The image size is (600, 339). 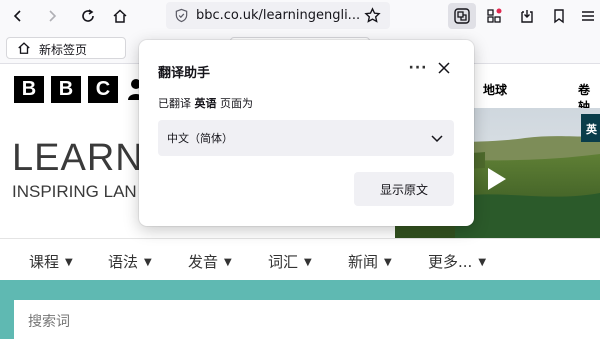 I want to click on hamburger-menu-icon, so click(x=588, y=16).